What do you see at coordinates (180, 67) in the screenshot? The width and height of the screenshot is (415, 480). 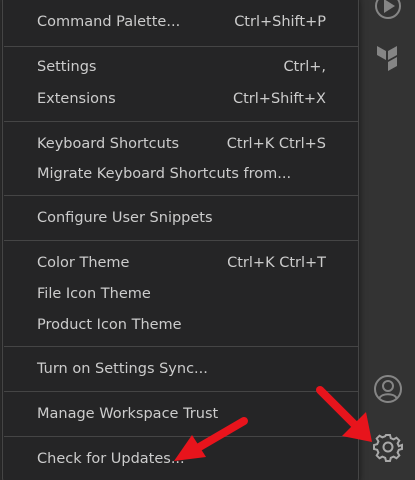 I see `menu-item-settings: Settings Ctrl+,` at bounding box center [180, 67].